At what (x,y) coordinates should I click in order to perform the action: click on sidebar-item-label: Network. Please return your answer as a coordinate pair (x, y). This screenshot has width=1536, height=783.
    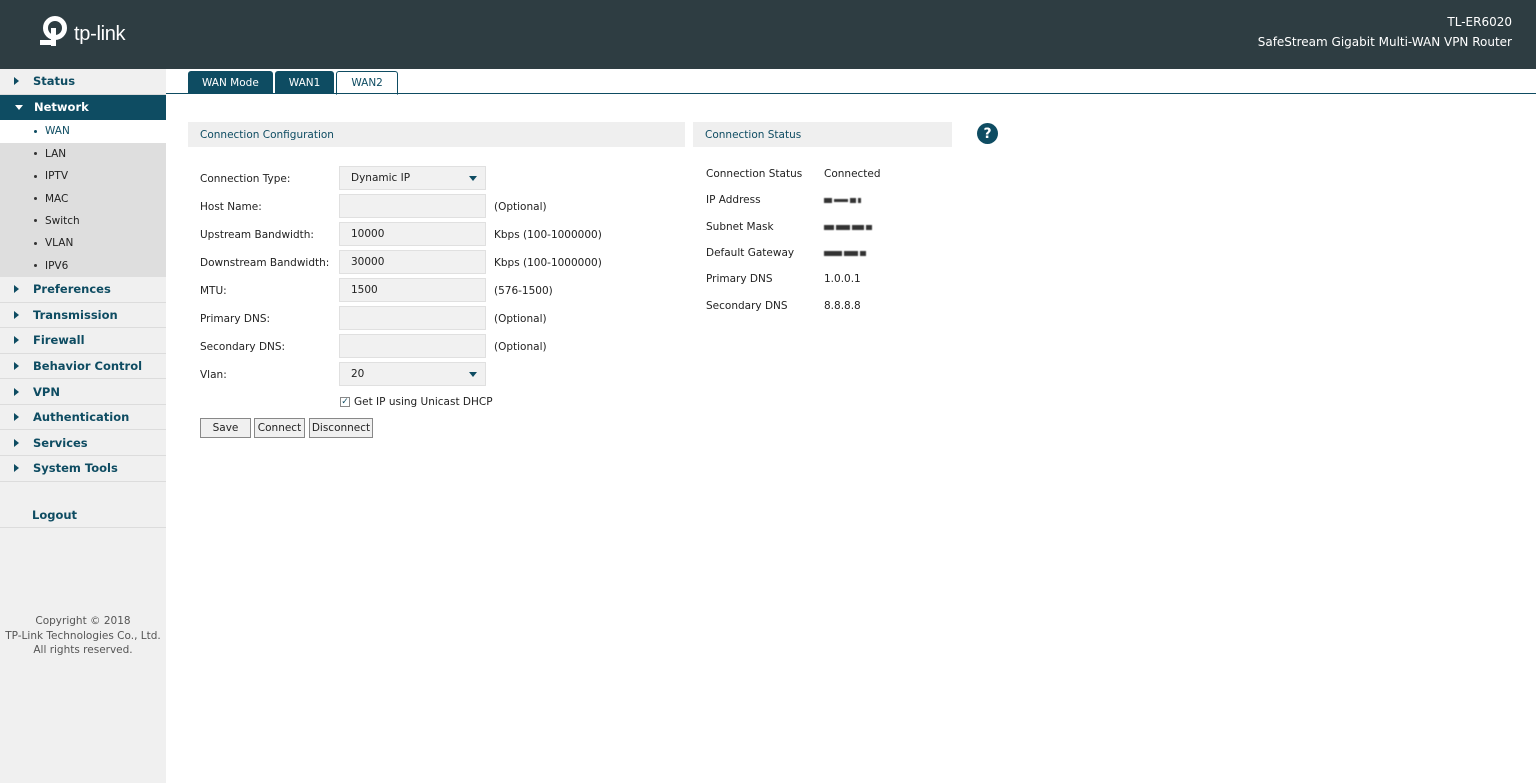
    Looking at the image, I should click on (61, 107).